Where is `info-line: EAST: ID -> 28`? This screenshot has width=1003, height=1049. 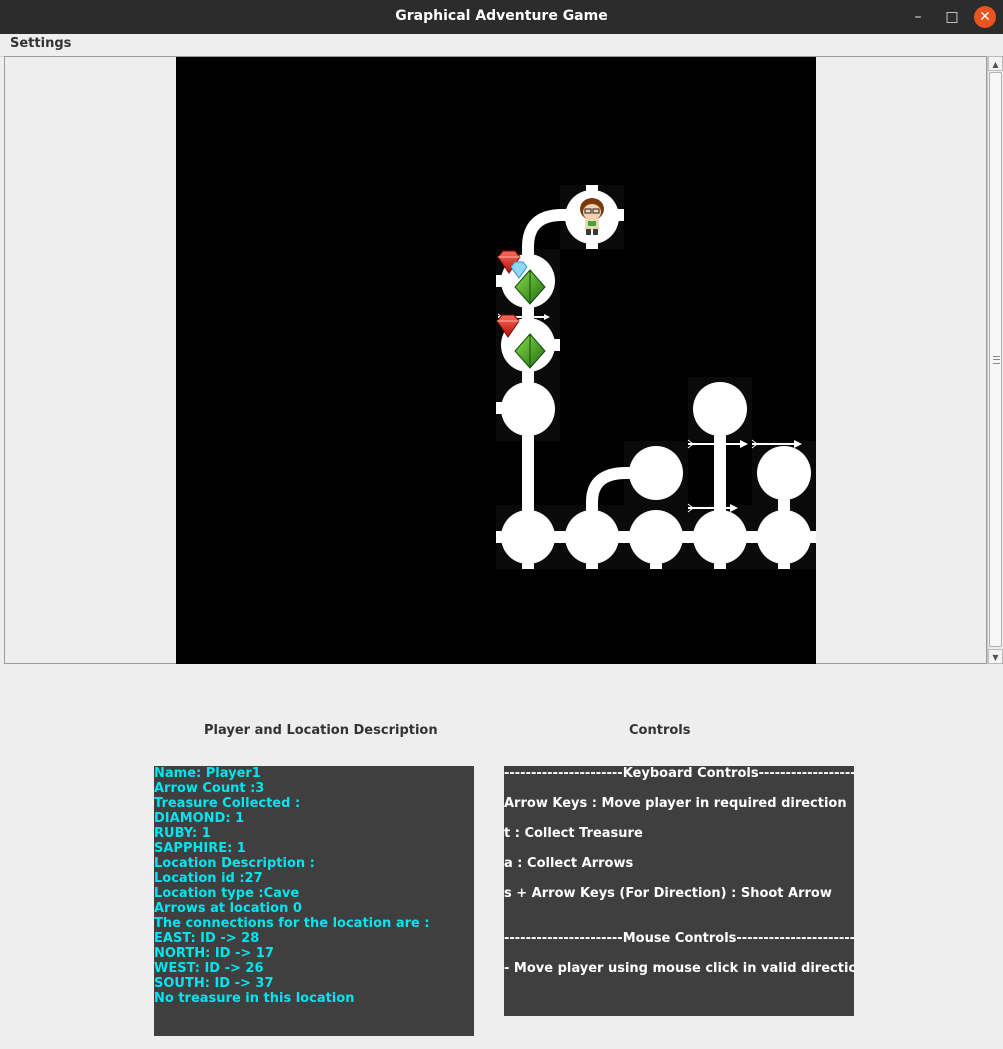
info-line: EAST: ID -> 28 is located at coordinates (207, 938).